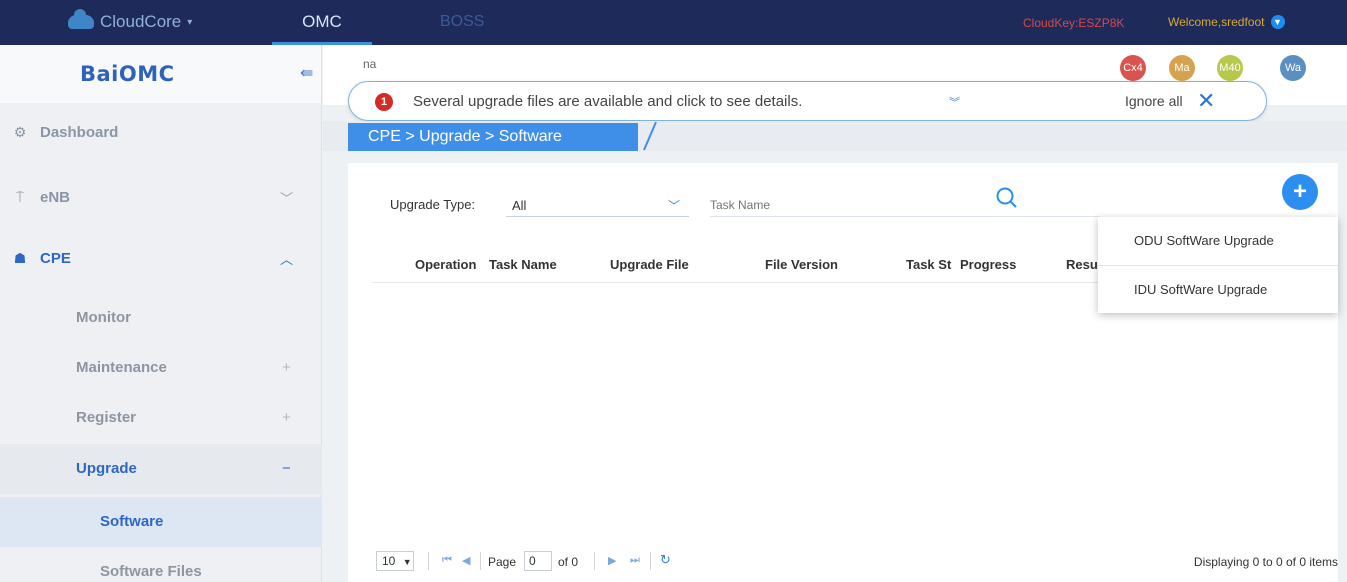  I want to click on breadcrumb: CPE > Upgrade > Software, so click(493, 137).